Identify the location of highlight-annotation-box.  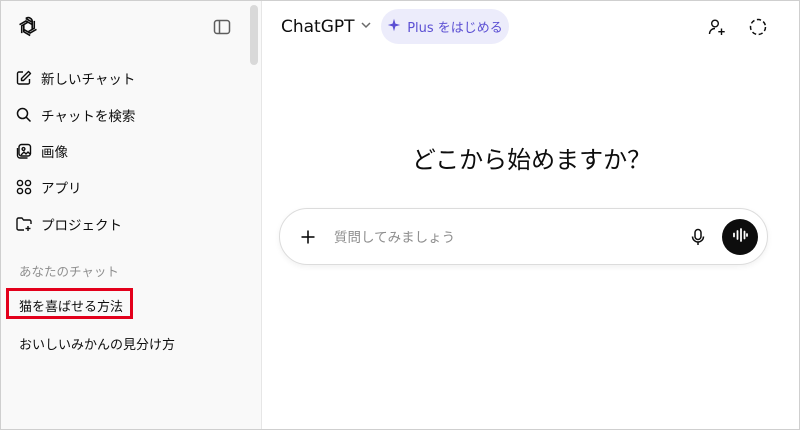
(69, 303).